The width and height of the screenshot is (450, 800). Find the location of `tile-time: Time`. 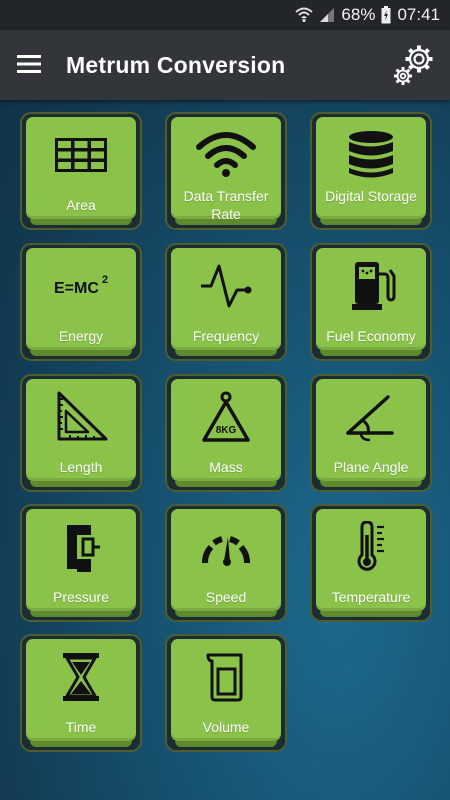

tile-time: Time is located at coordinates (81, 693).